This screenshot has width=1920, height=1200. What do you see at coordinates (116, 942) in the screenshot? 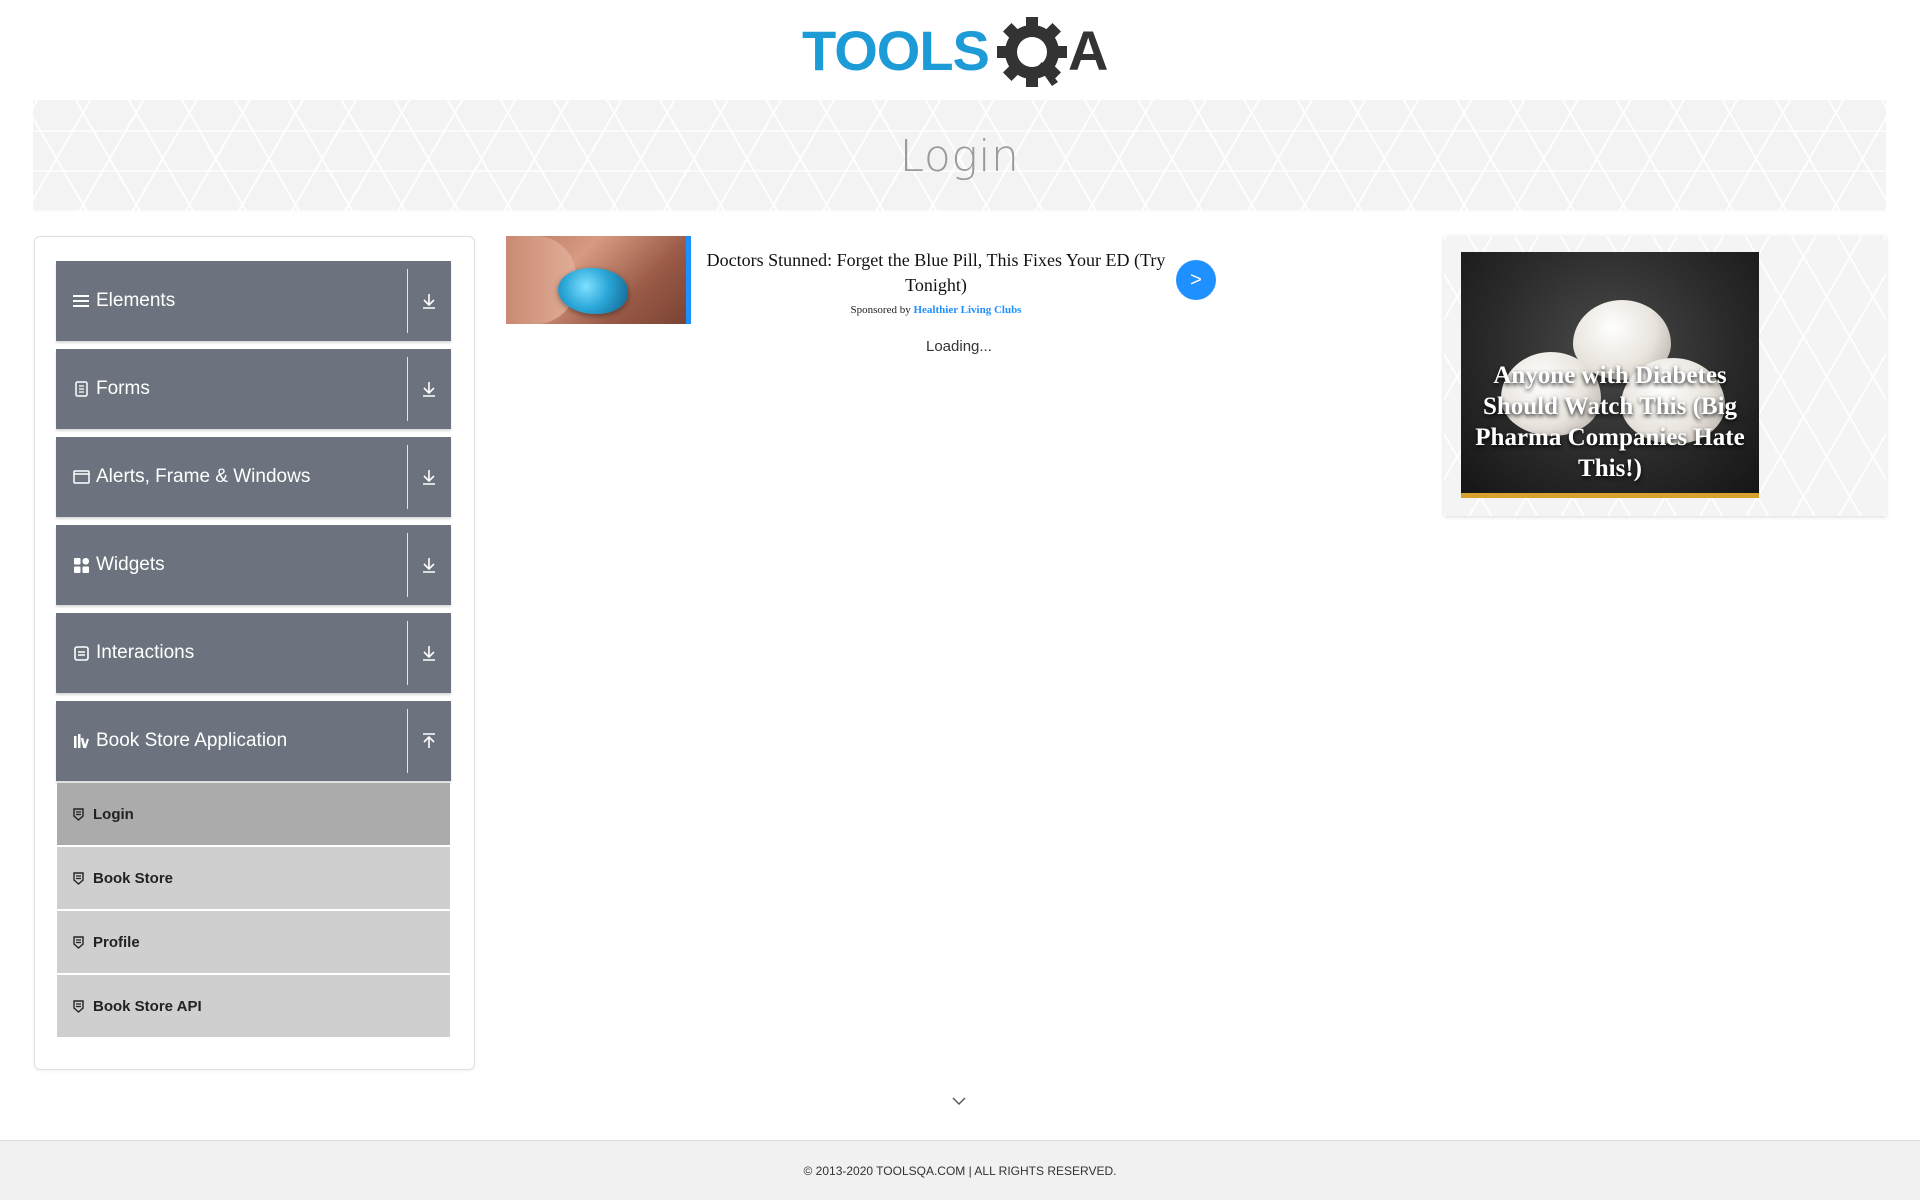
I see `submenu-item-label: Profile` at bounding box center [116, 942].